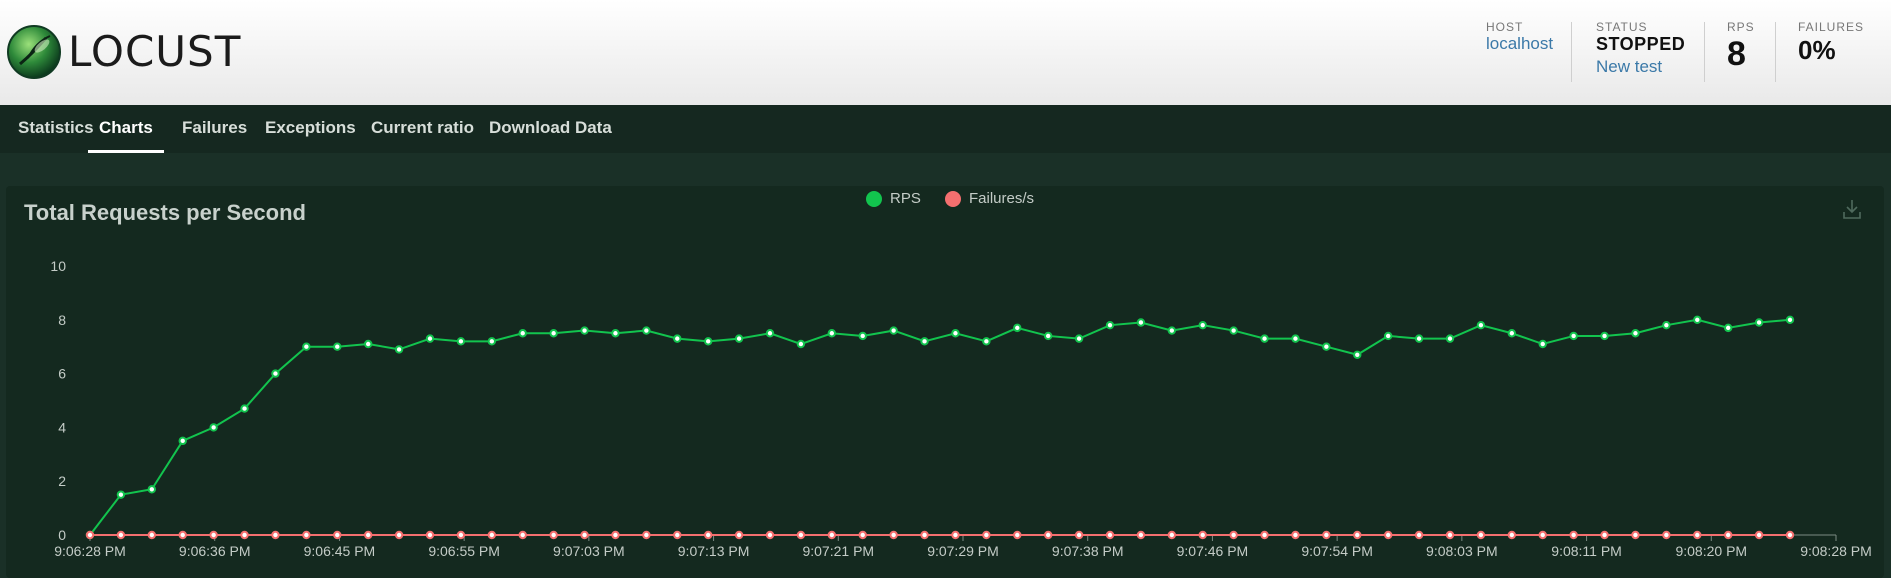 The width and height of the screenshot is (1891, 578). What do you see at coordinates (214, 129) in the screenshot?
I see `tab-failures: Failures` at bounding box center [214, 129].